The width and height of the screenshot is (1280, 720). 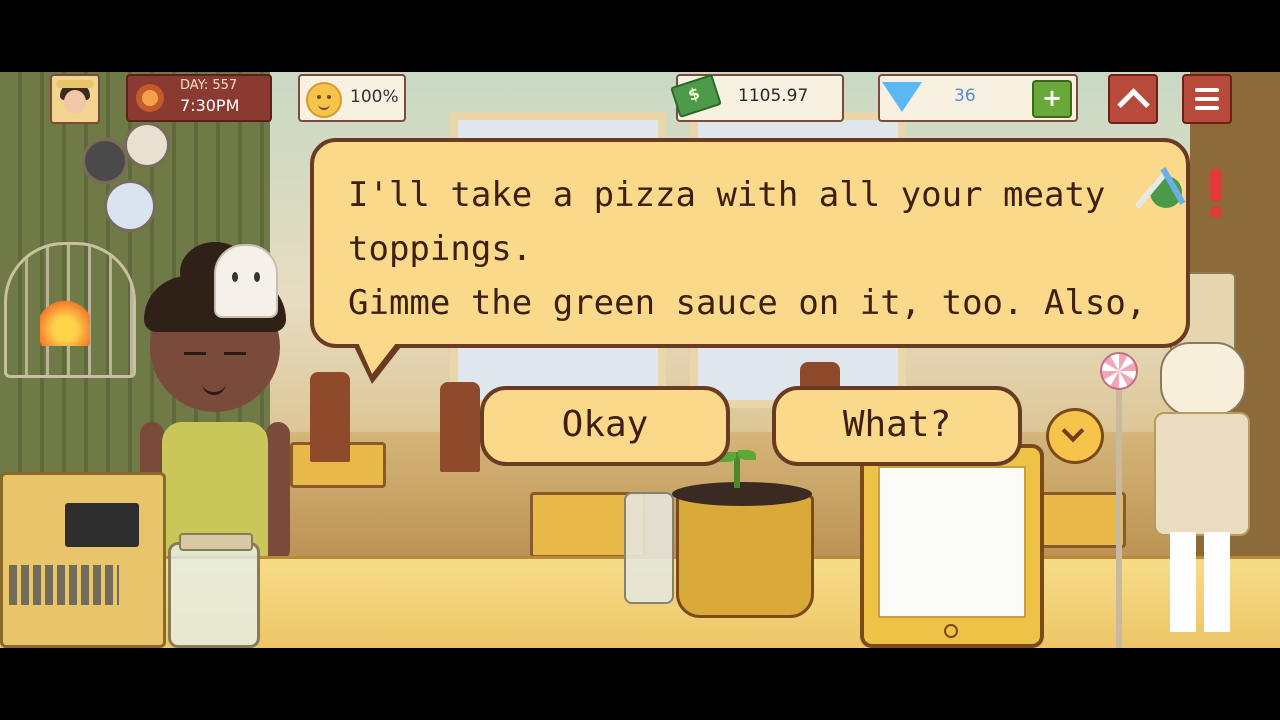 I want to click on nutcracker-legs, so click(x=1200, y=582).